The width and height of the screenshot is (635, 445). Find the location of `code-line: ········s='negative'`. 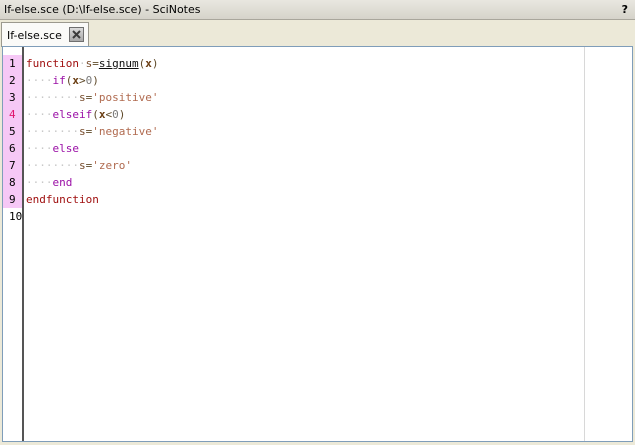

code-line: ········s='negative' is located at coordinates (92, 131).